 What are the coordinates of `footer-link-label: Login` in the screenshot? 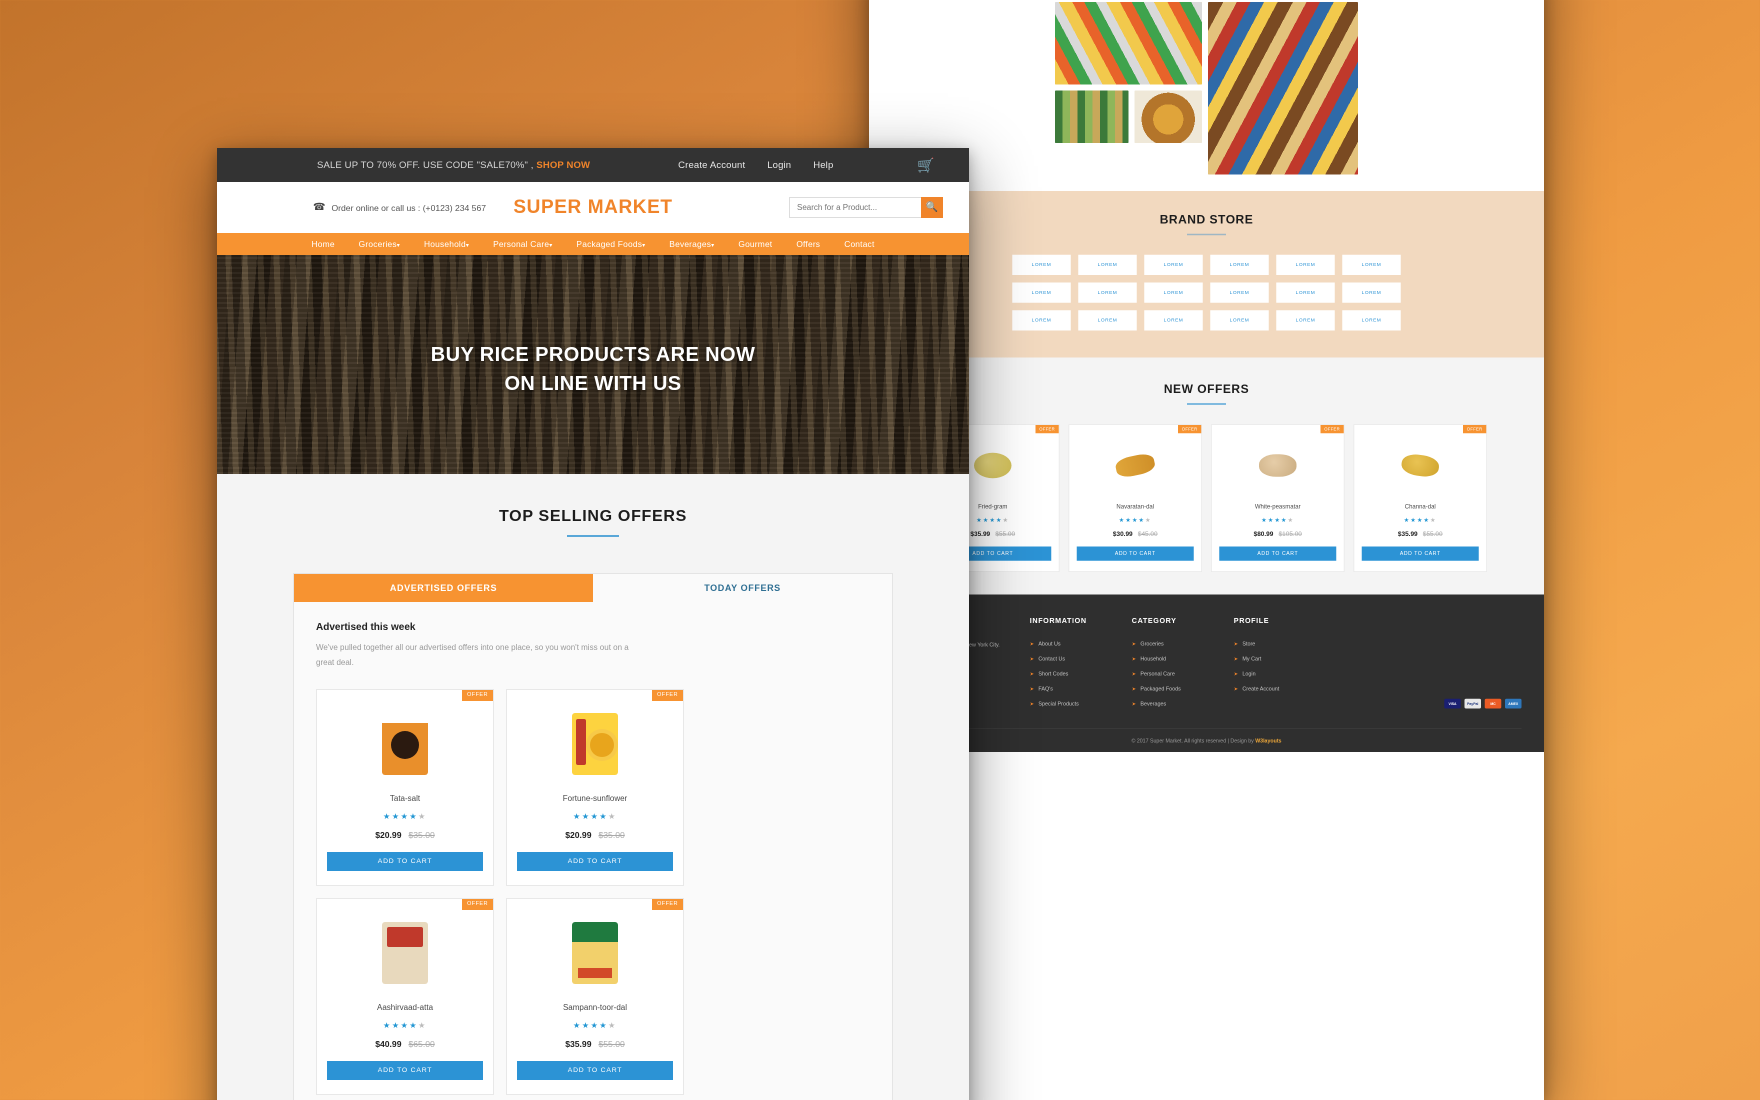 It's located at (1248, 673).